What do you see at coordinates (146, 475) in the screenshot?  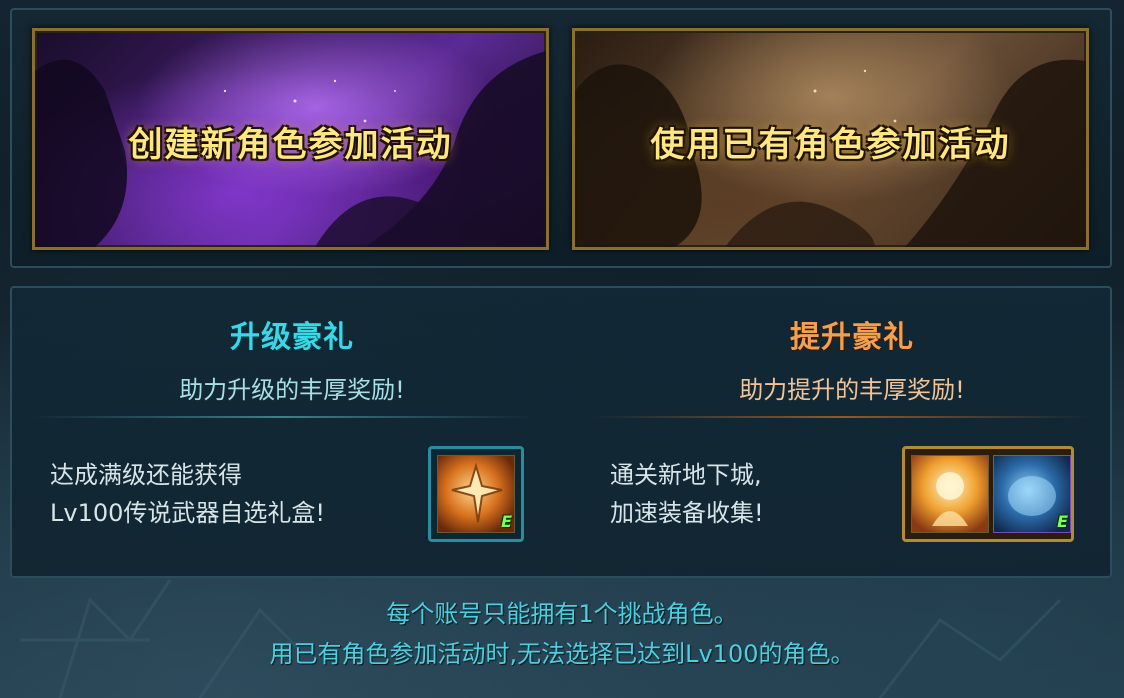 I see `reward-text-line: 达成满级还能获得` at bounding box center [146, 475].